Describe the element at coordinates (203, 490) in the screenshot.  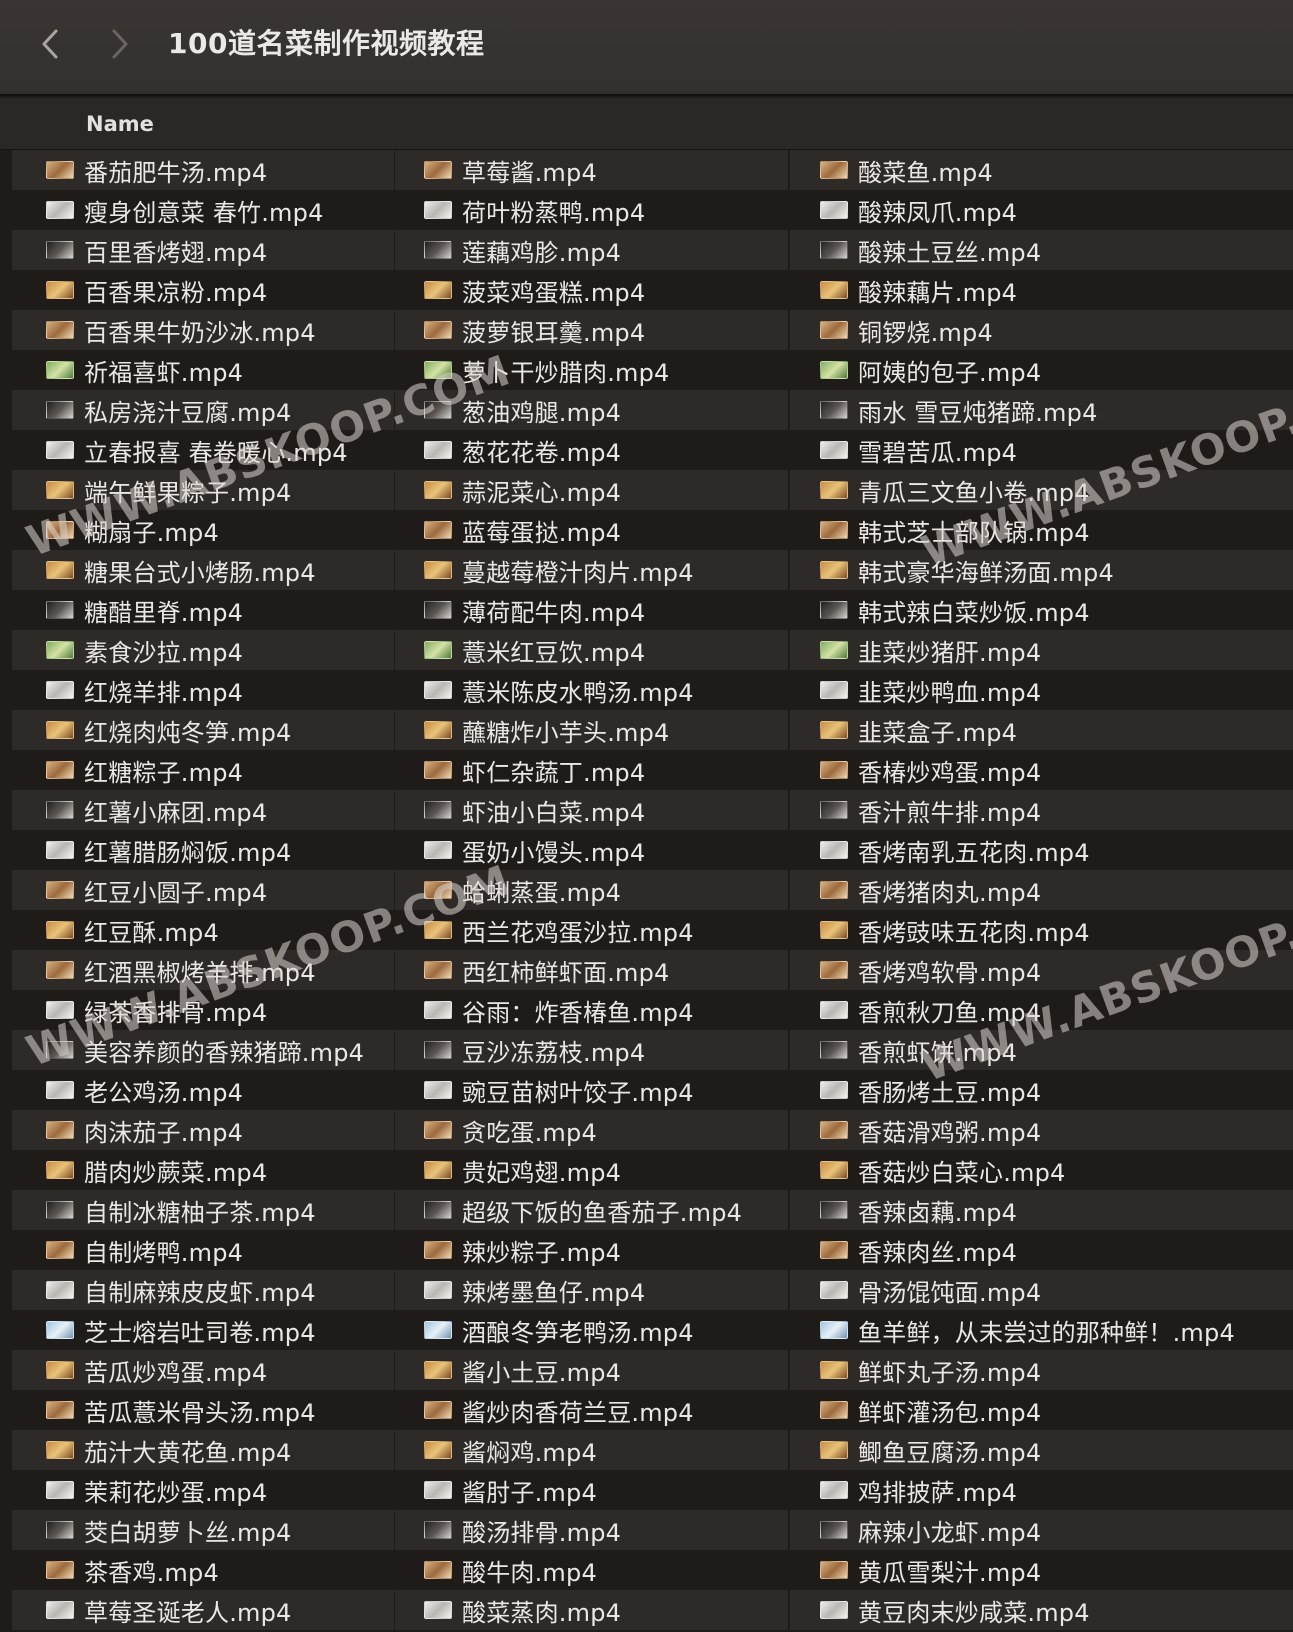
I see `file-row: 端午鲜果粽子.mp4` at that location.